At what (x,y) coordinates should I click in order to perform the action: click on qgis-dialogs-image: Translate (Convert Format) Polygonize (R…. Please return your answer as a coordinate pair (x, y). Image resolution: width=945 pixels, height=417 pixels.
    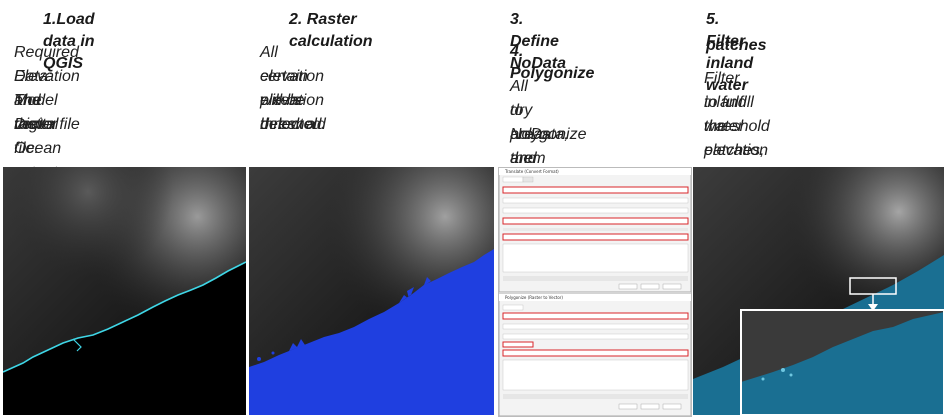
    Looking at the image, I should click on (595, 292).